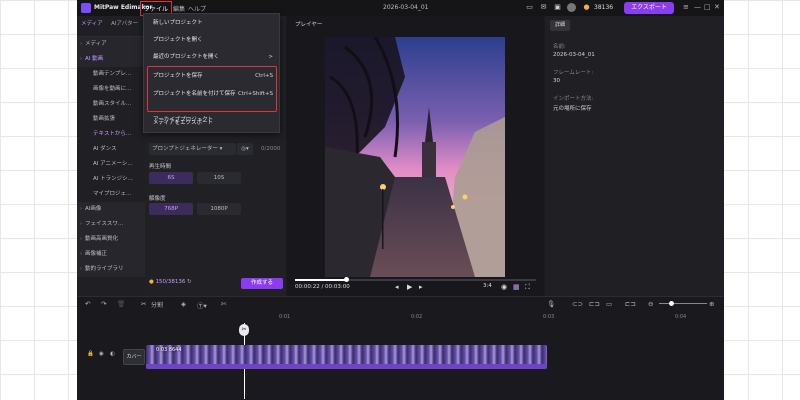  I want to click on ruler-tick: 0:02, so click(417, 317).